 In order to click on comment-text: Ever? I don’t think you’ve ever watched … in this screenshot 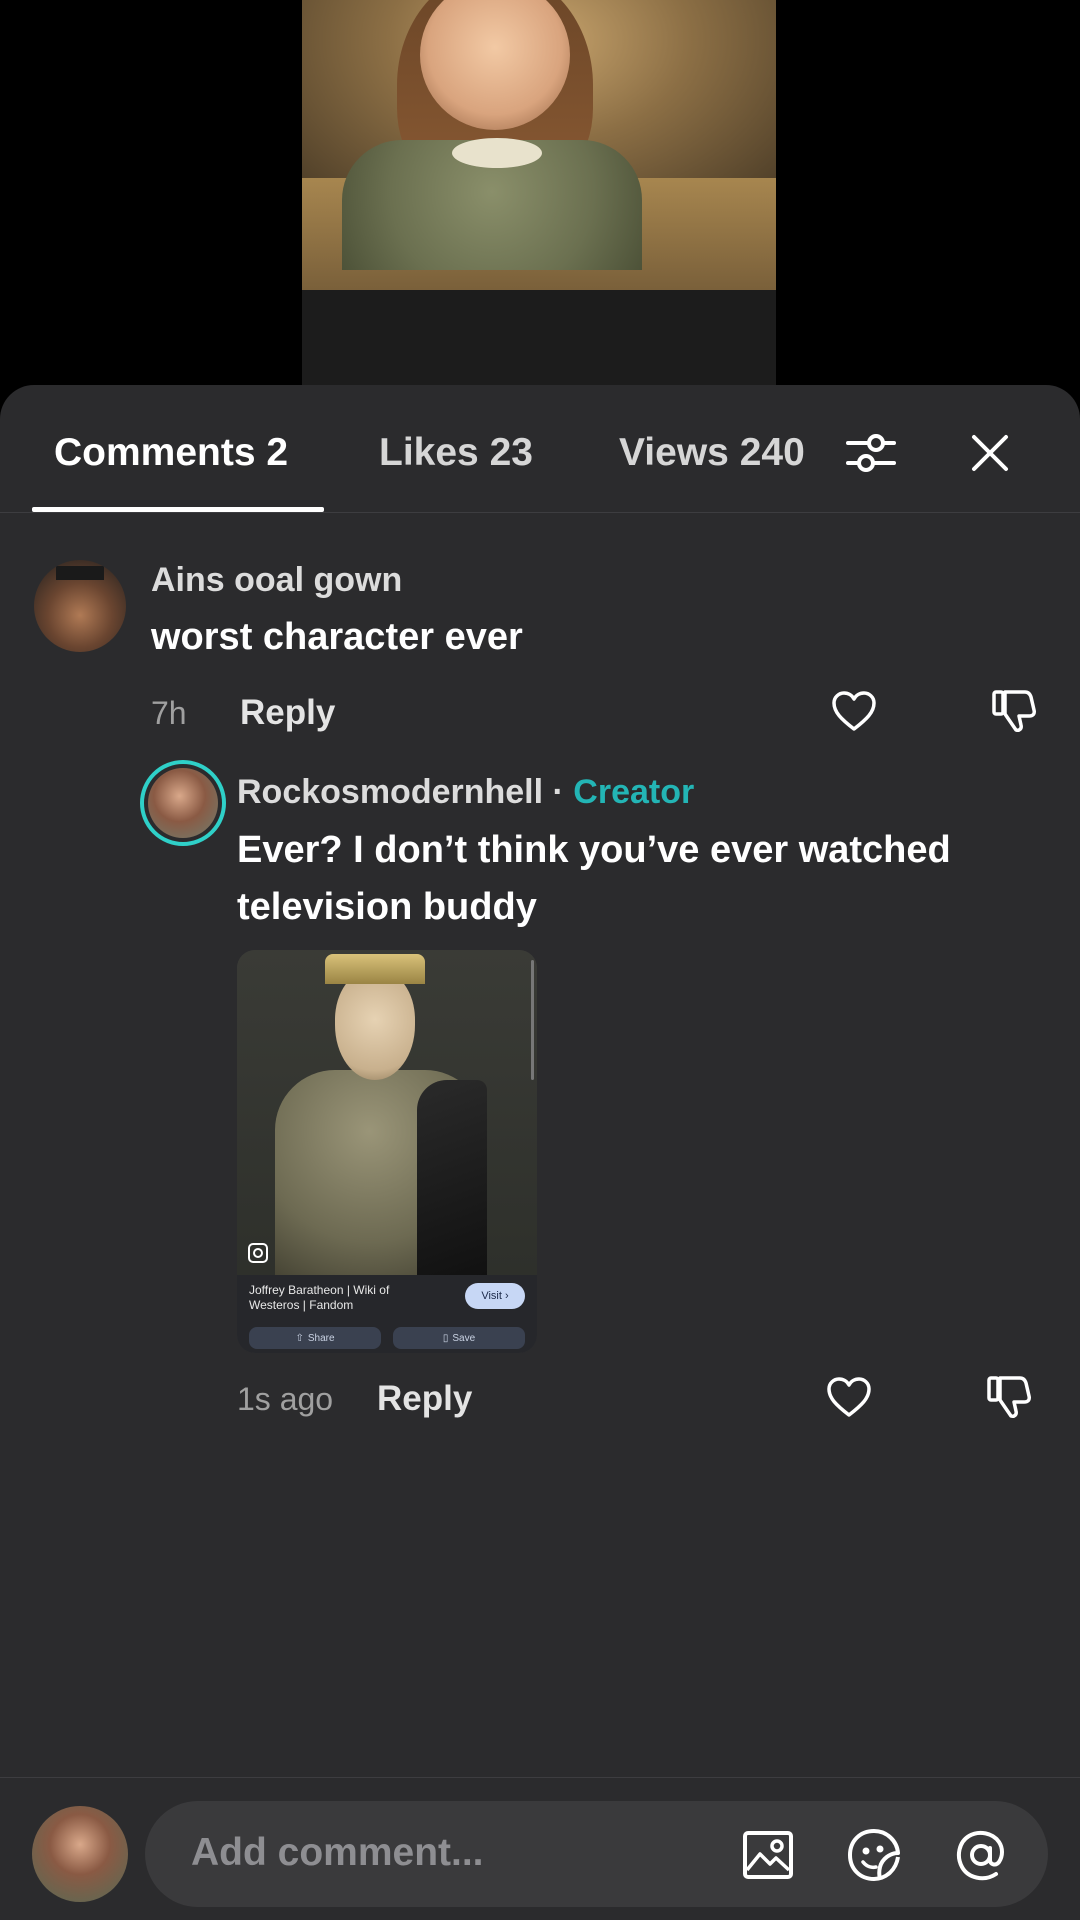, I will do `click(594, 878)`.